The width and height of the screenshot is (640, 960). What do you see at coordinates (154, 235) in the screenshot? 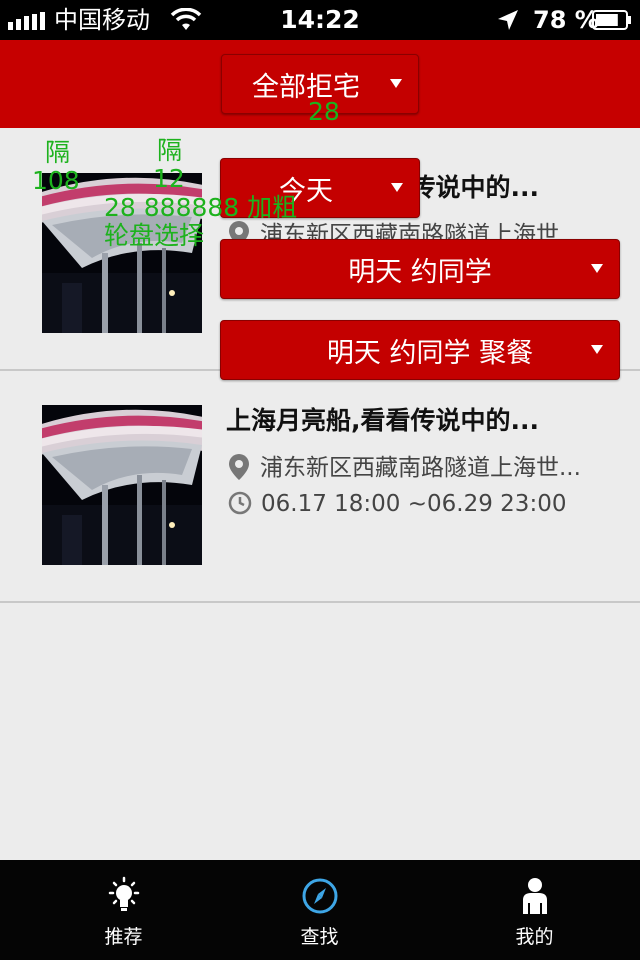
I see `debug-wheel-note: 轮盘选择` at bounding box center [154, 235].